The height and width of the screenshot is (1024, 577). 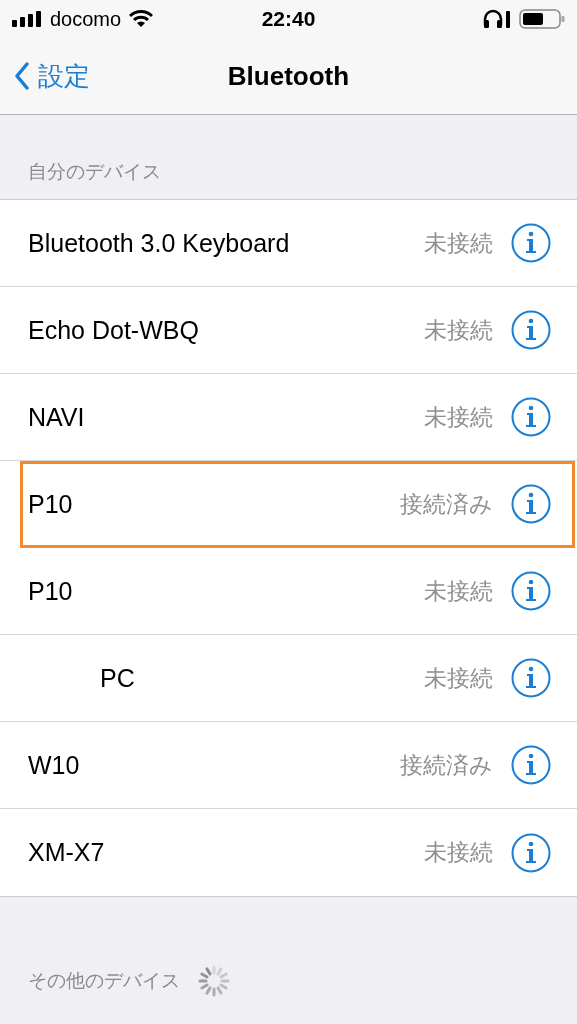 I want to click on device-name: PC, so click(x=117, y=678).